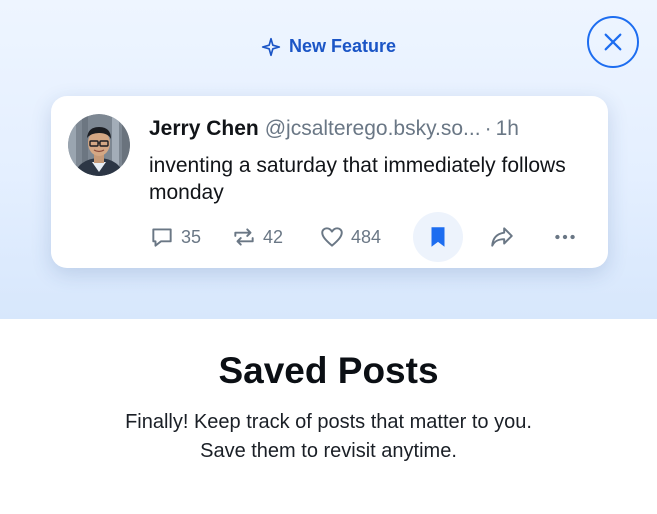 This screenshot has height=514, width=657. I want to click on like-button: 484, so click(350, 237).